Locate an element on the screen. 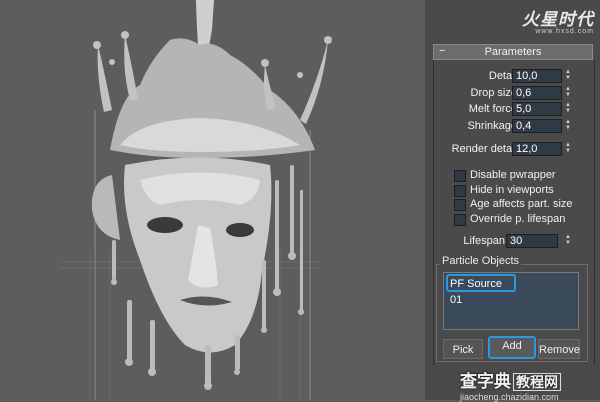  shrinkage-spinner-field: 0,4 is located at coordinates (537, 126).